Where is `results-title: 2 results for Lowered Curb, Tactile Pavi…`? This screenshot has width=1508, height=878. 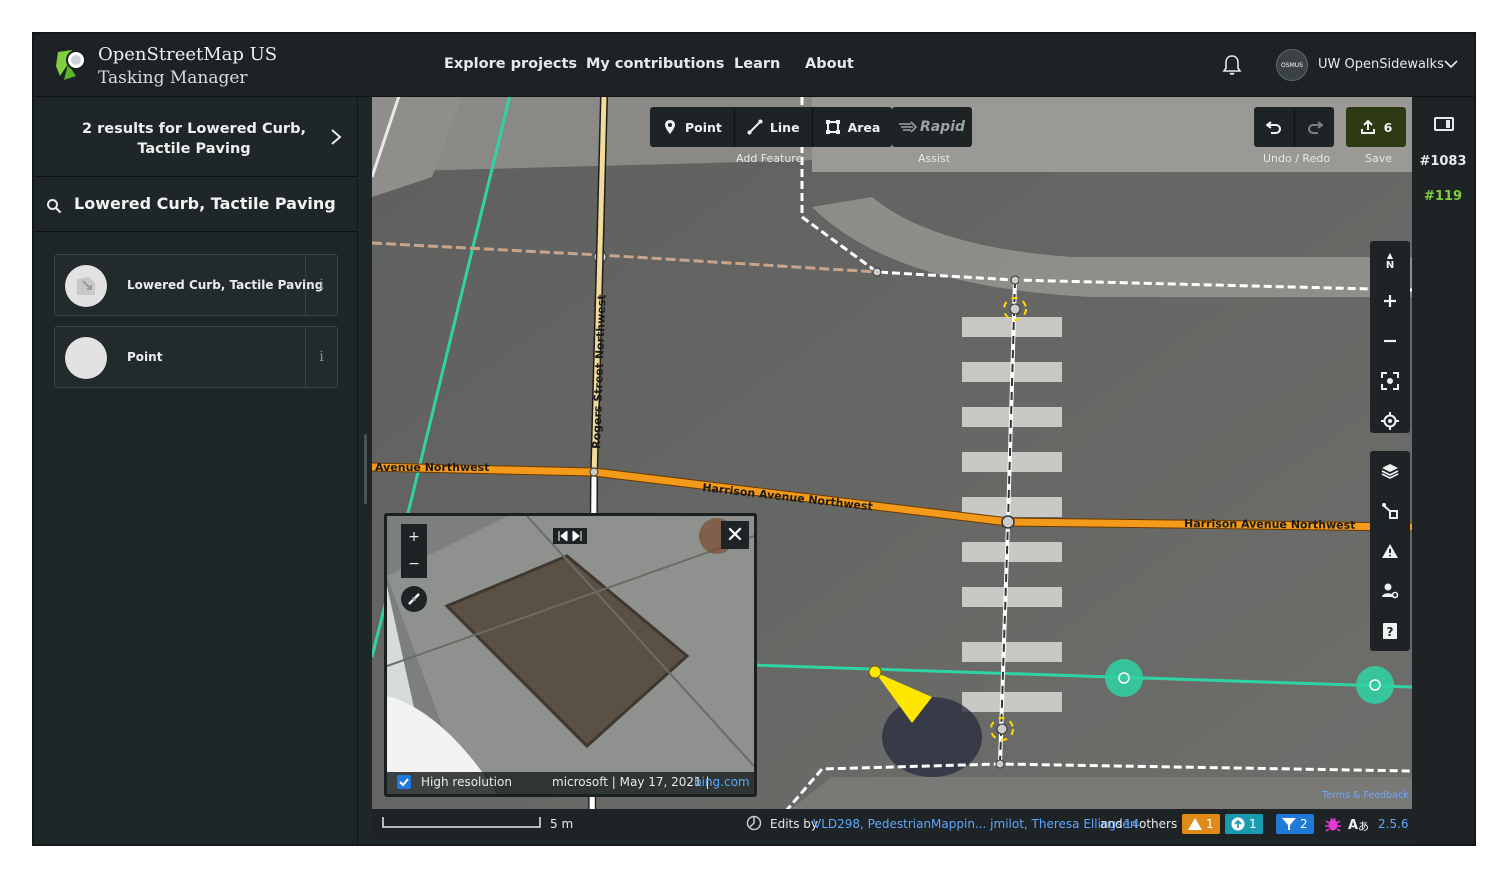 results-title: 2 results for Lowered Curb, Tactile Pavi… is located at coordinates (194, 139).